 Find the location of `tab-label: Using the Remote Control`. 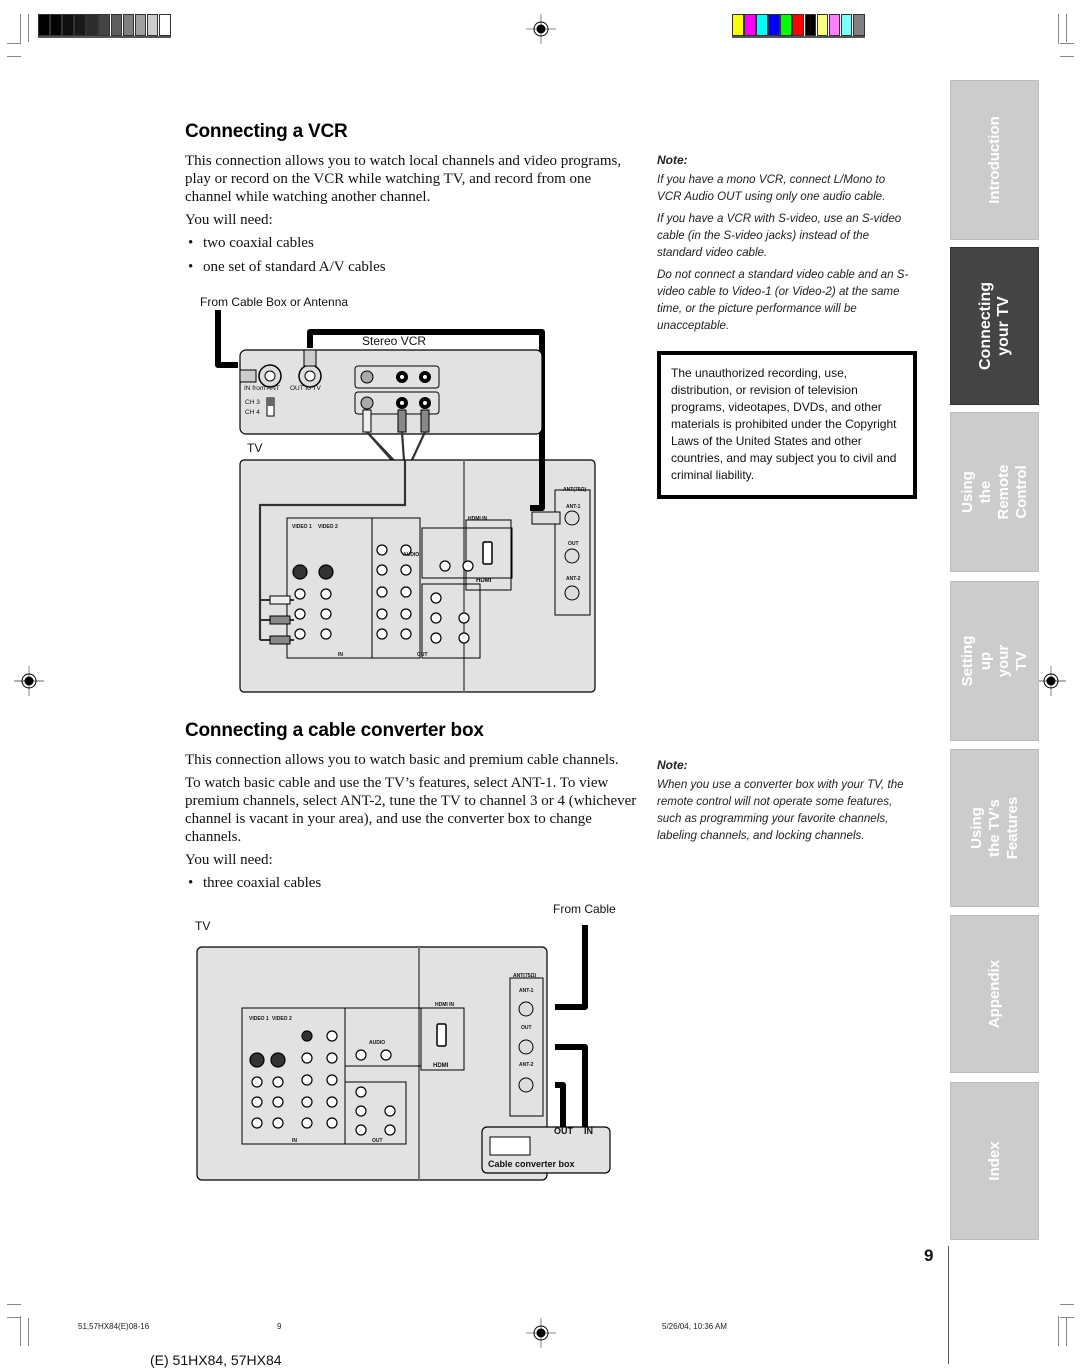

tab-label: Using the Remote Control is located at coordinates (994, 492).